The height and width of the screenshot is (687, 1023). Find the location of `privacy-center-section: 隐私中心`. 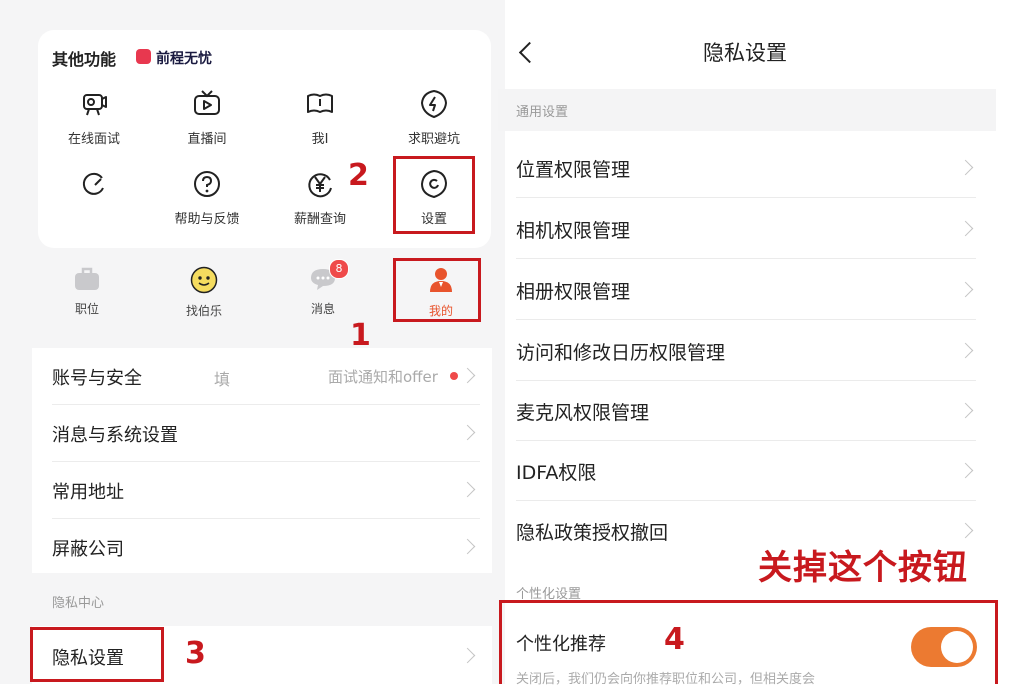

privacy-center-section: 隐私中心 is located at coordinates (78, 603).